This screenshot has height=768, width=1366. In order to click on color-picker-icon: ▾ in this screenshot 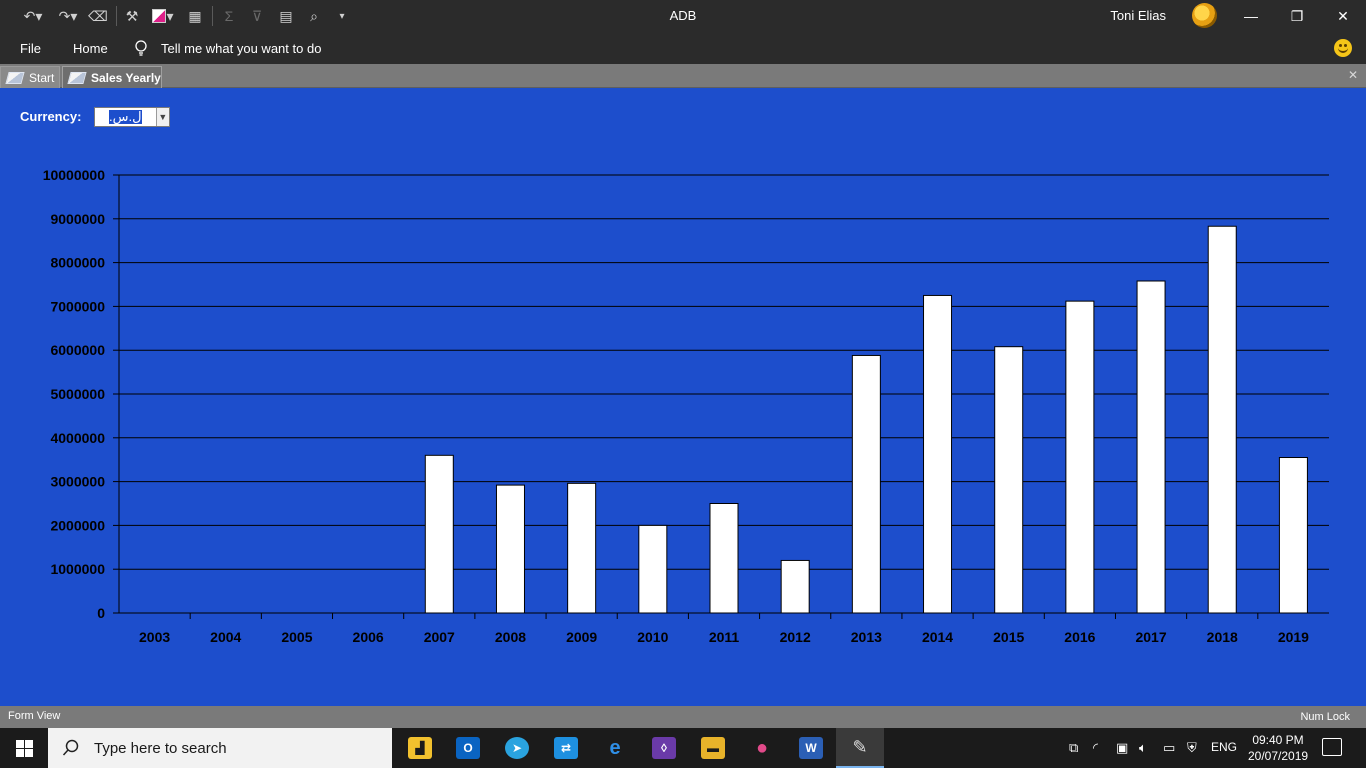, I will do `click(163, 16)`.